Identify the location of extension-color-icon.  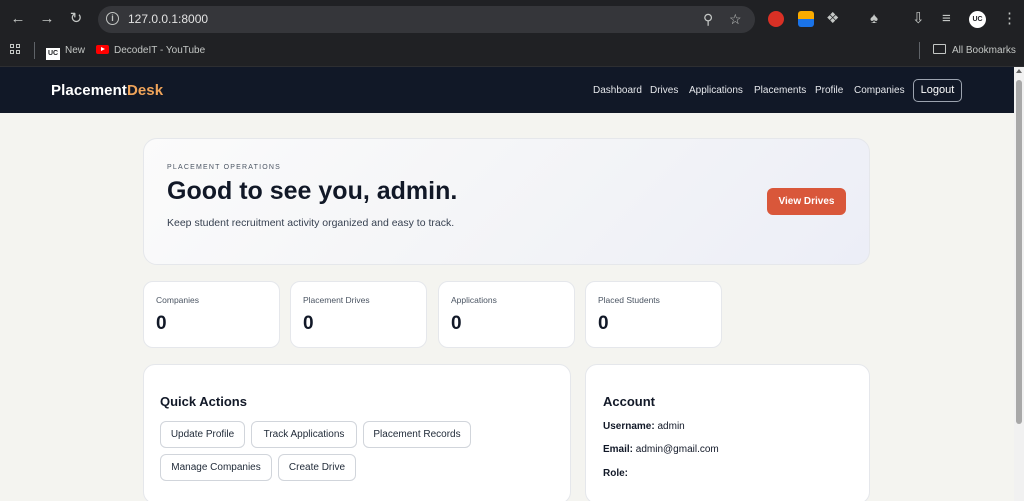
(806, 19).